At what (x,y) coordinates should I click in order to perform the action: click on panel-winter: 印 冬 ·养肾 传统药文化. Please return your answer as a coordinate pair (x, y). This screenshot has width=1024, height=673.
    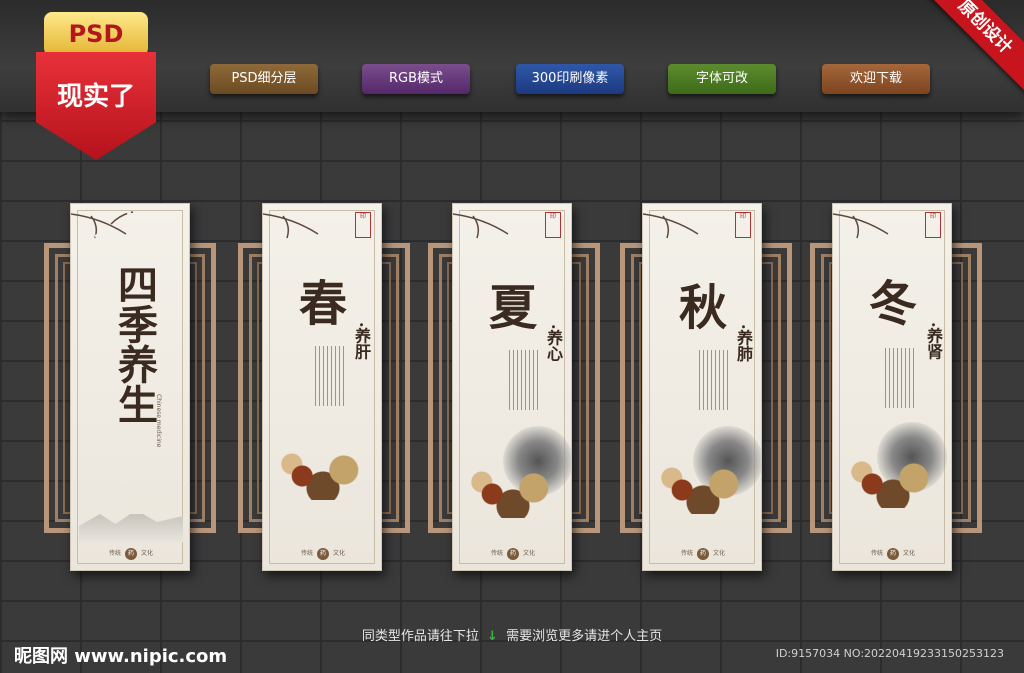
    Looking at the image, I should click on (892, 387).